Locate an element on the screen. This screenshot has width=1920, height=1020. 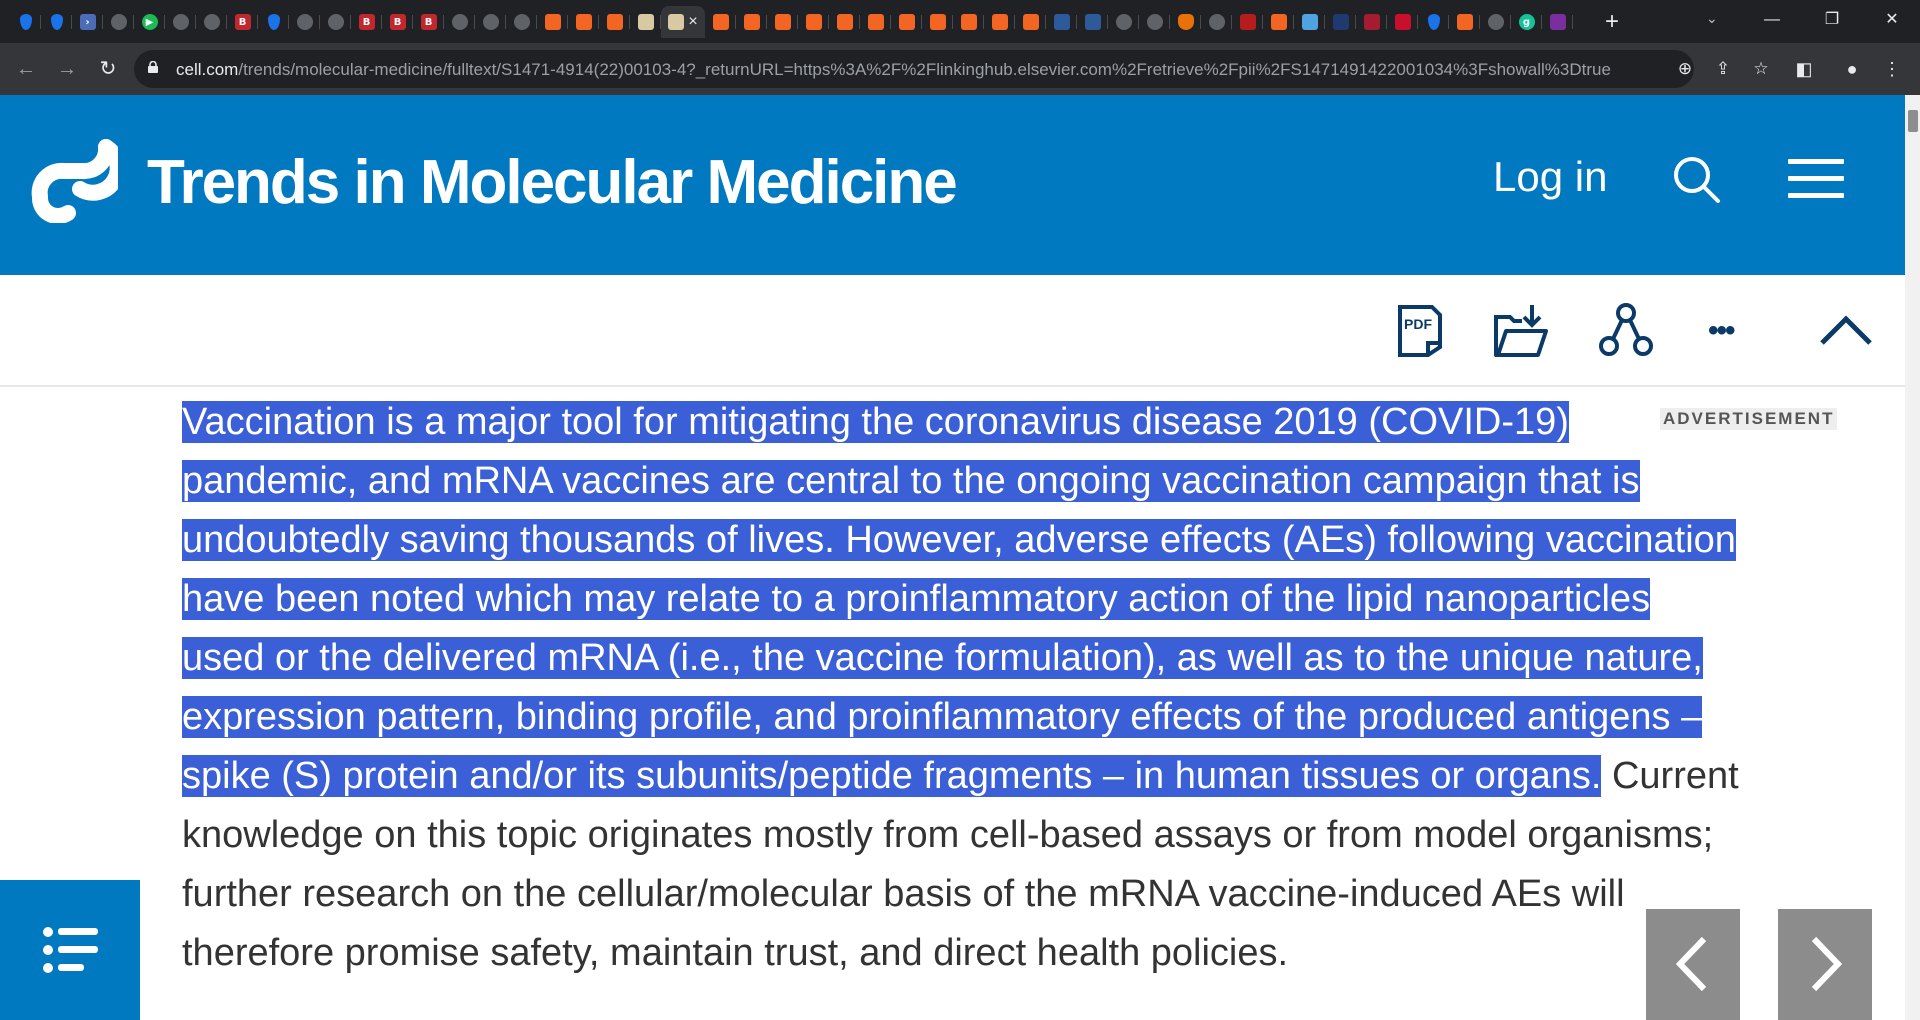
hamburger-menu-icon is located at coordinates (1816, 179).